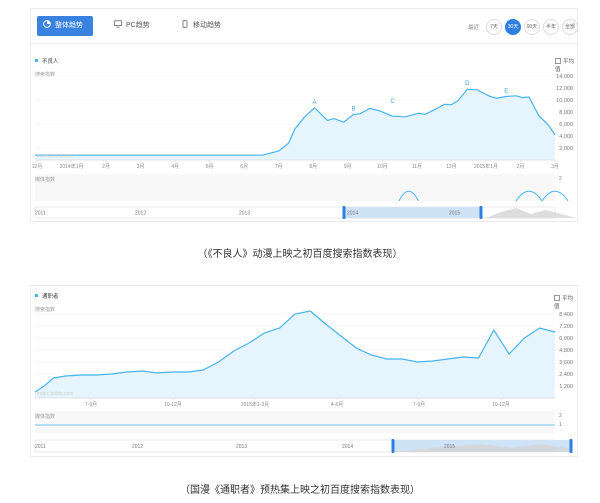  What do you see at coordinates (566, 363) in the screenshot?
I see `y-tick-label: 3,600` at bounding box center [566, 363].